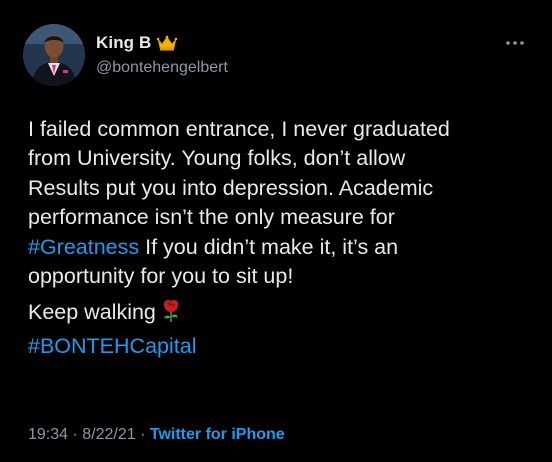 Image resolution: width=552 pixels, height=462 pixels. I want to click on hashtag-bontehcapital-link: #BONTEHCapital, so click(112, 346).